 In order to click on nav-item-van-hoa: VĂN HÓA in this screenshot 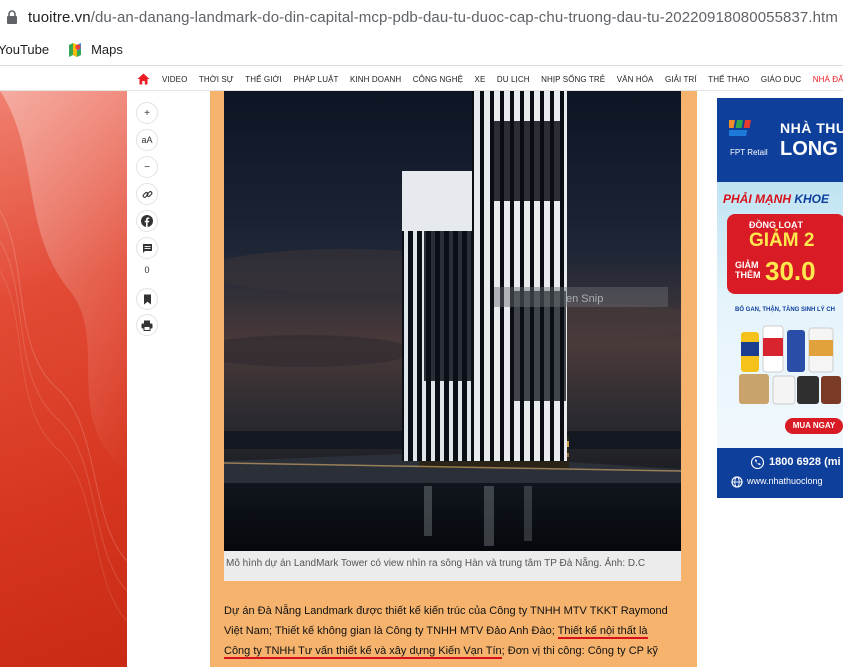, I will do `click(635, 79)`.